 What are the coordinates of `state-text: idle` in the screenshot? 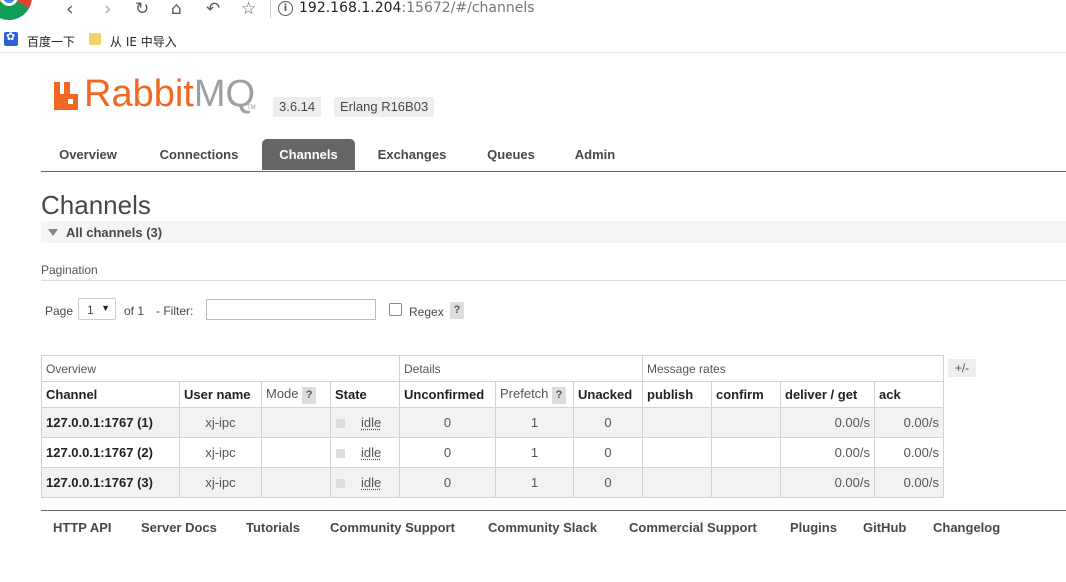 It's located at (371, 423).